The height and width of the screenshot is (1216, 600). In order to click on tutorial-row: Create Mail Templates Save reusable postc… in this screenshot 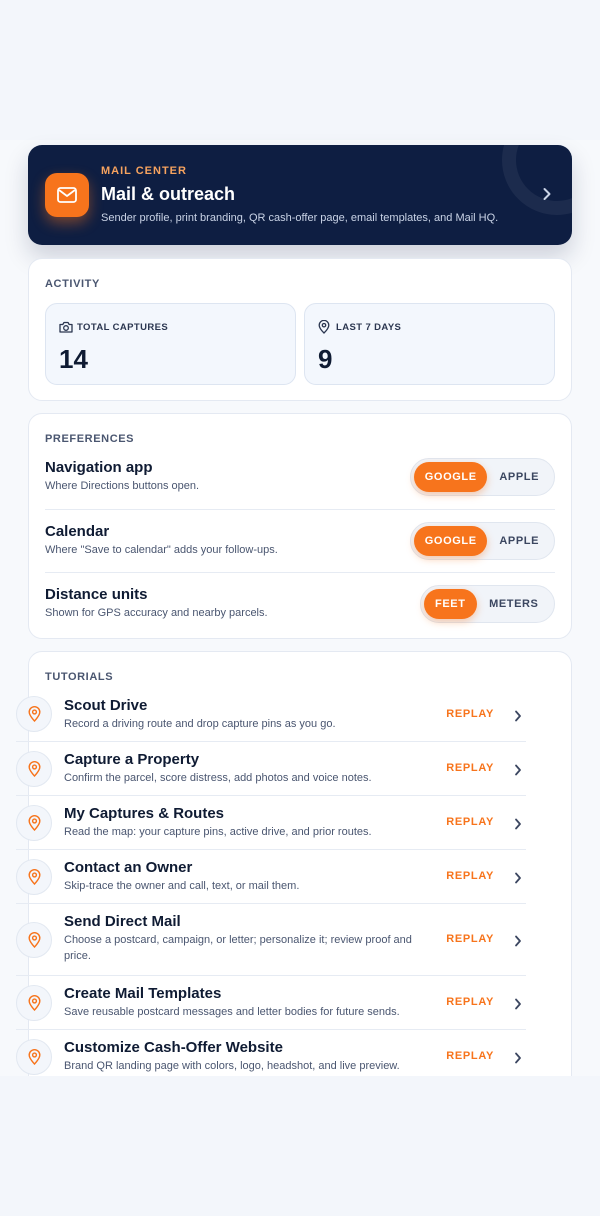, I will do `click(271, 1003)`.